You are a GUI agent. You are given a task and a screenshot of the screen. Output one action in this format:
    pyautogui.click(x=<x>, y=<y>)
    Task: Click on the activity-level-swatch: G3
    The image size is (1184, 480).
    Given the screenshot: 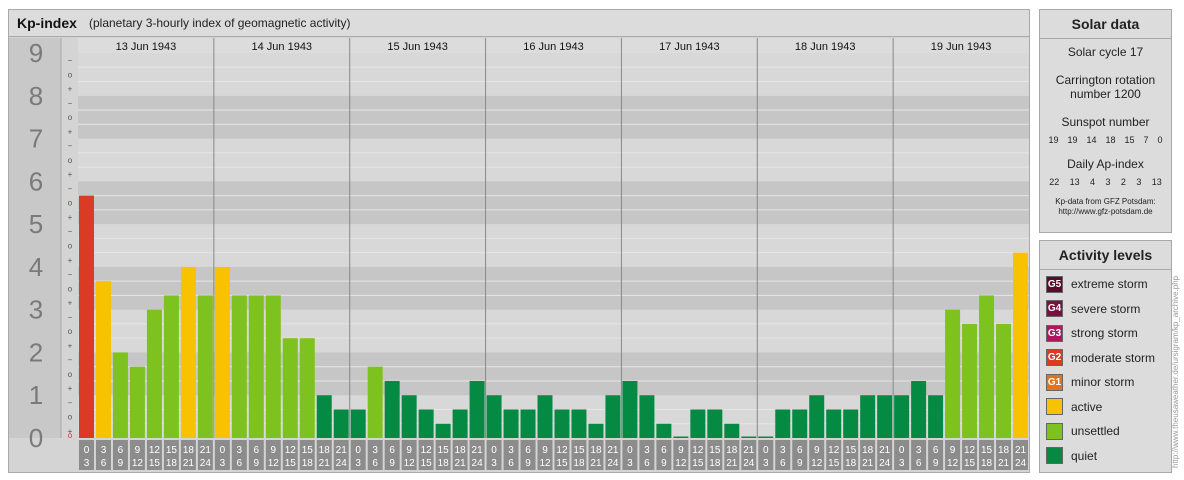 What is the action you would take?
    pyautogui.click(x=1054, y=333)
    